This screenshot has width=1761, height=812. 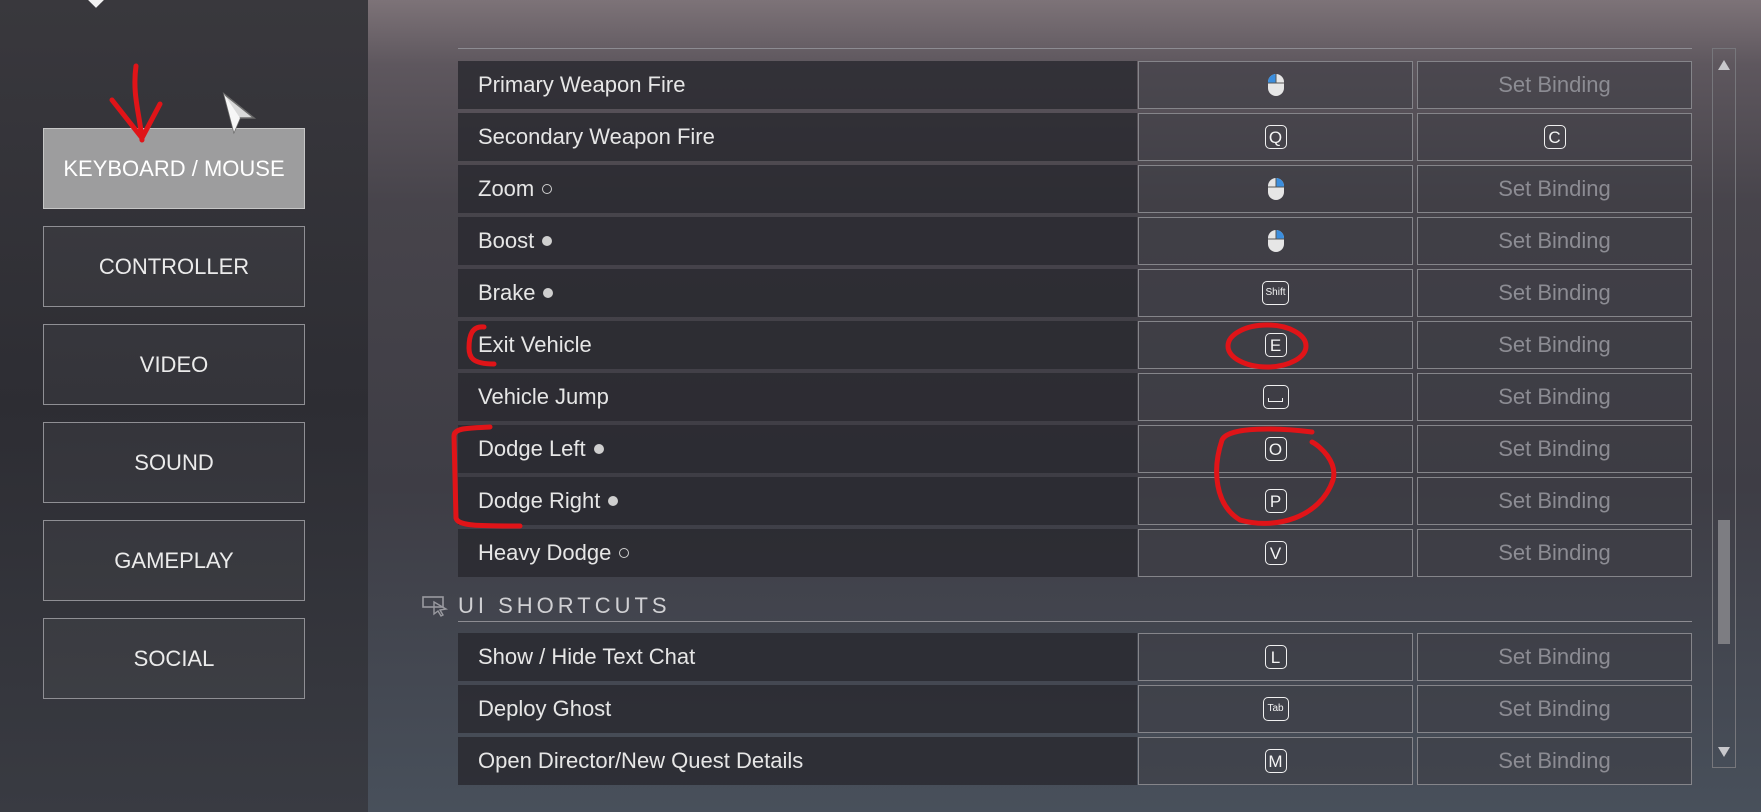 I want to click on key-m-icon: M, so click(x=1275, y=761).